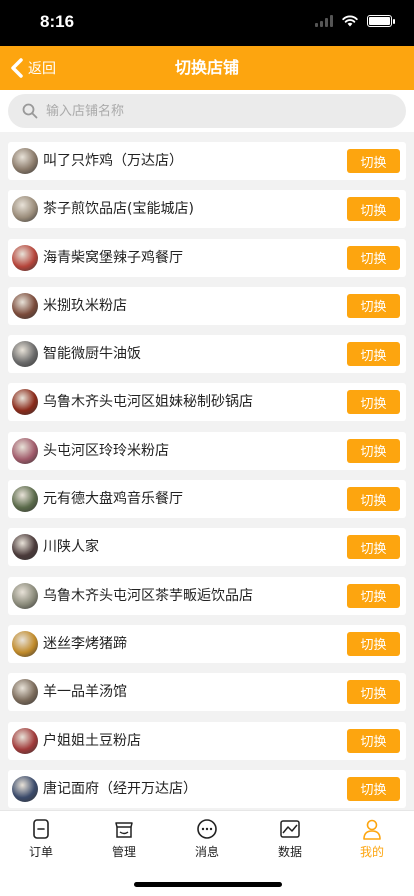 The width and height of the screenshot is (414, 896). Describe the element at coordinates (30, 111) in the screenshot. I see `search-icon` at that location.